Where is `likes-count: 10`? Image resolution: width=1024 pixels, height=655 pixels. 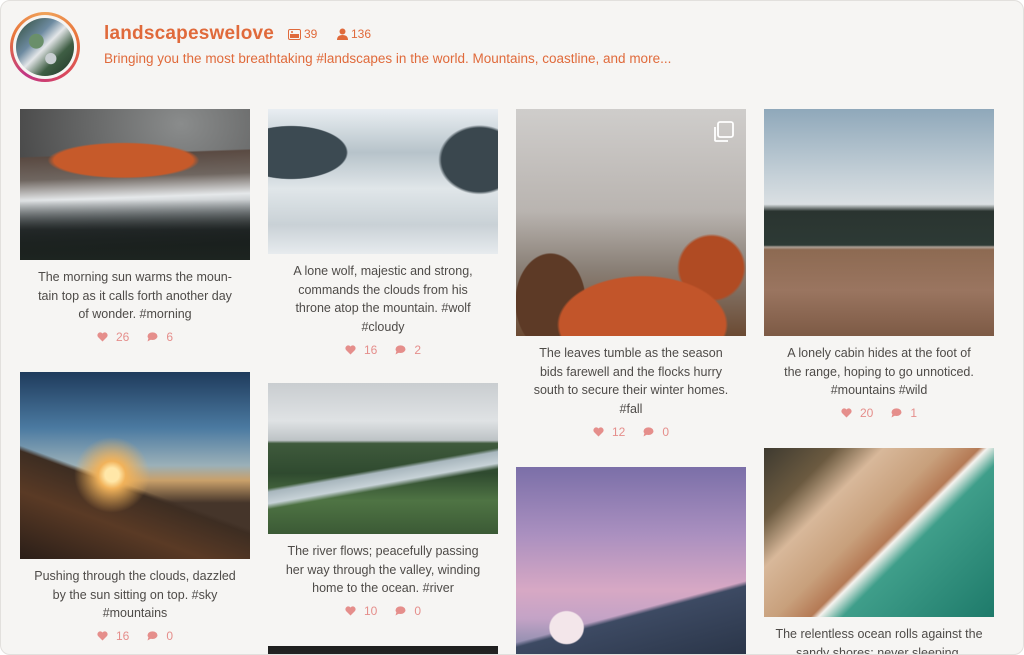
likes-count: 10 is located at coordinates (370, 611).